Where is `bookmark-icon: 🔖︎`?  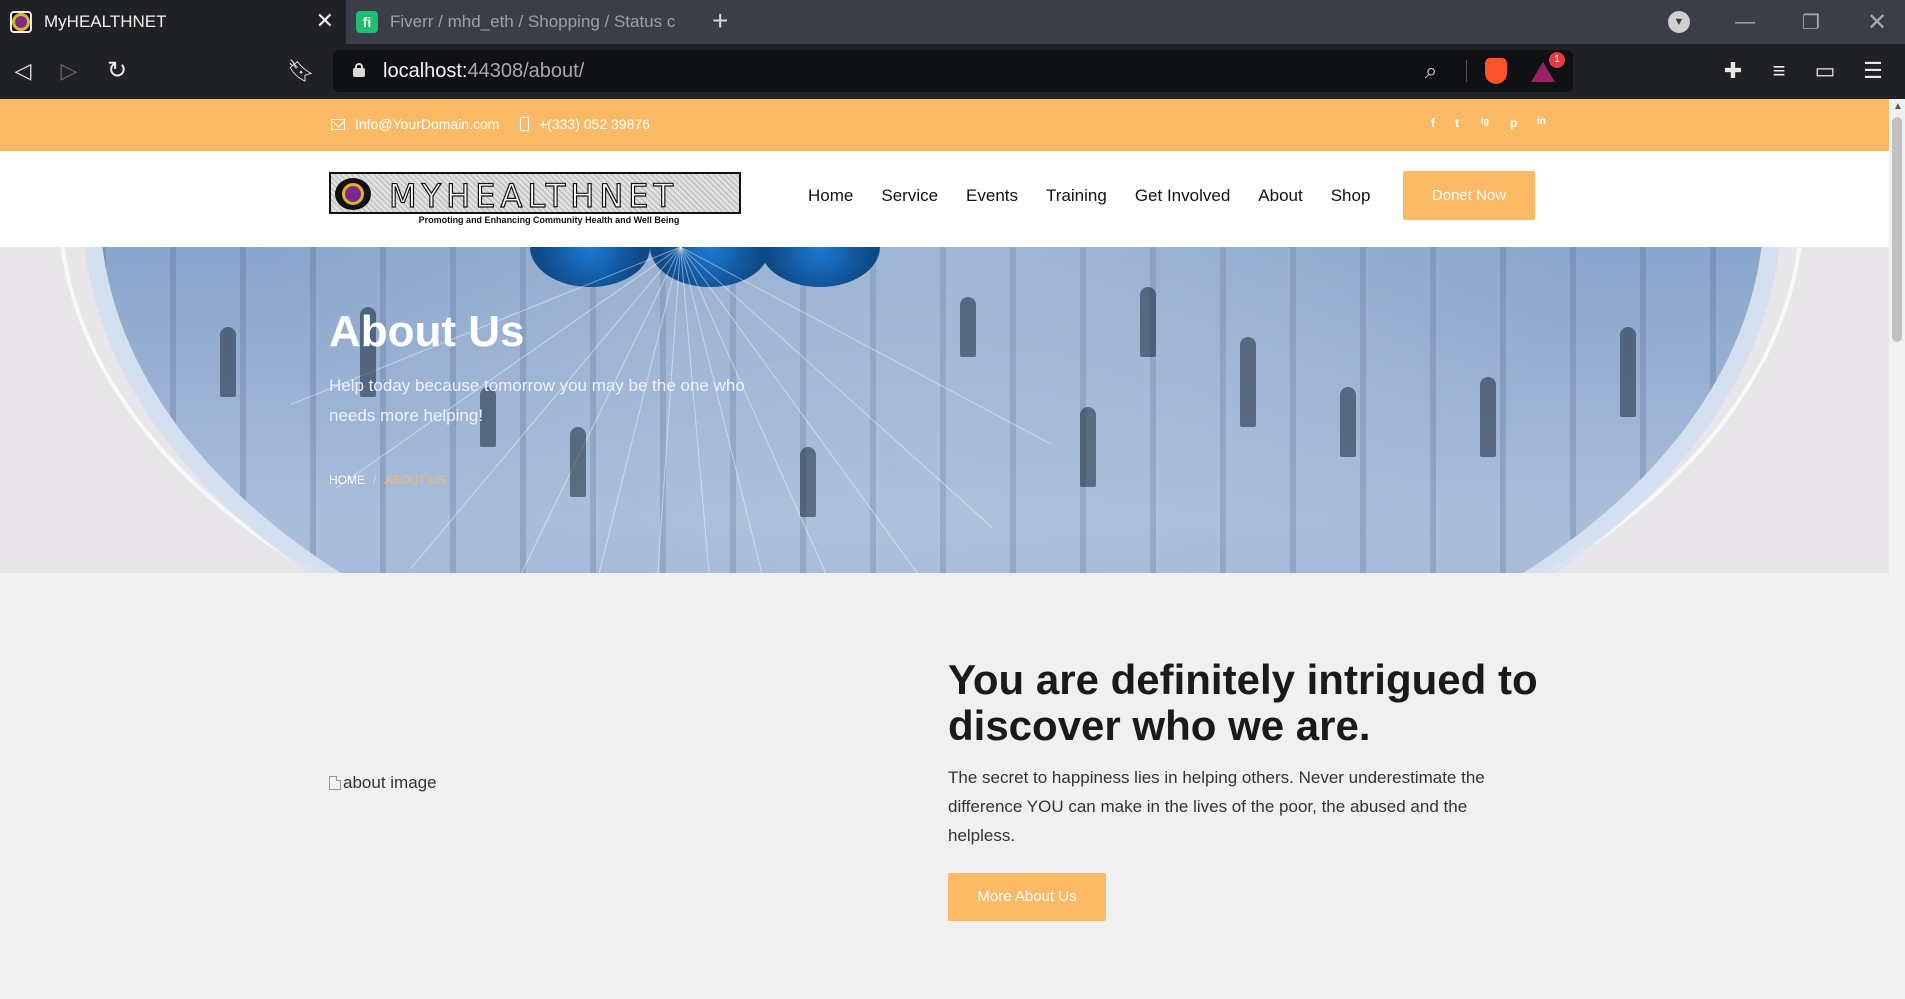
bookmark-icon: 🔖︎ is located at coordinates (301, 71).